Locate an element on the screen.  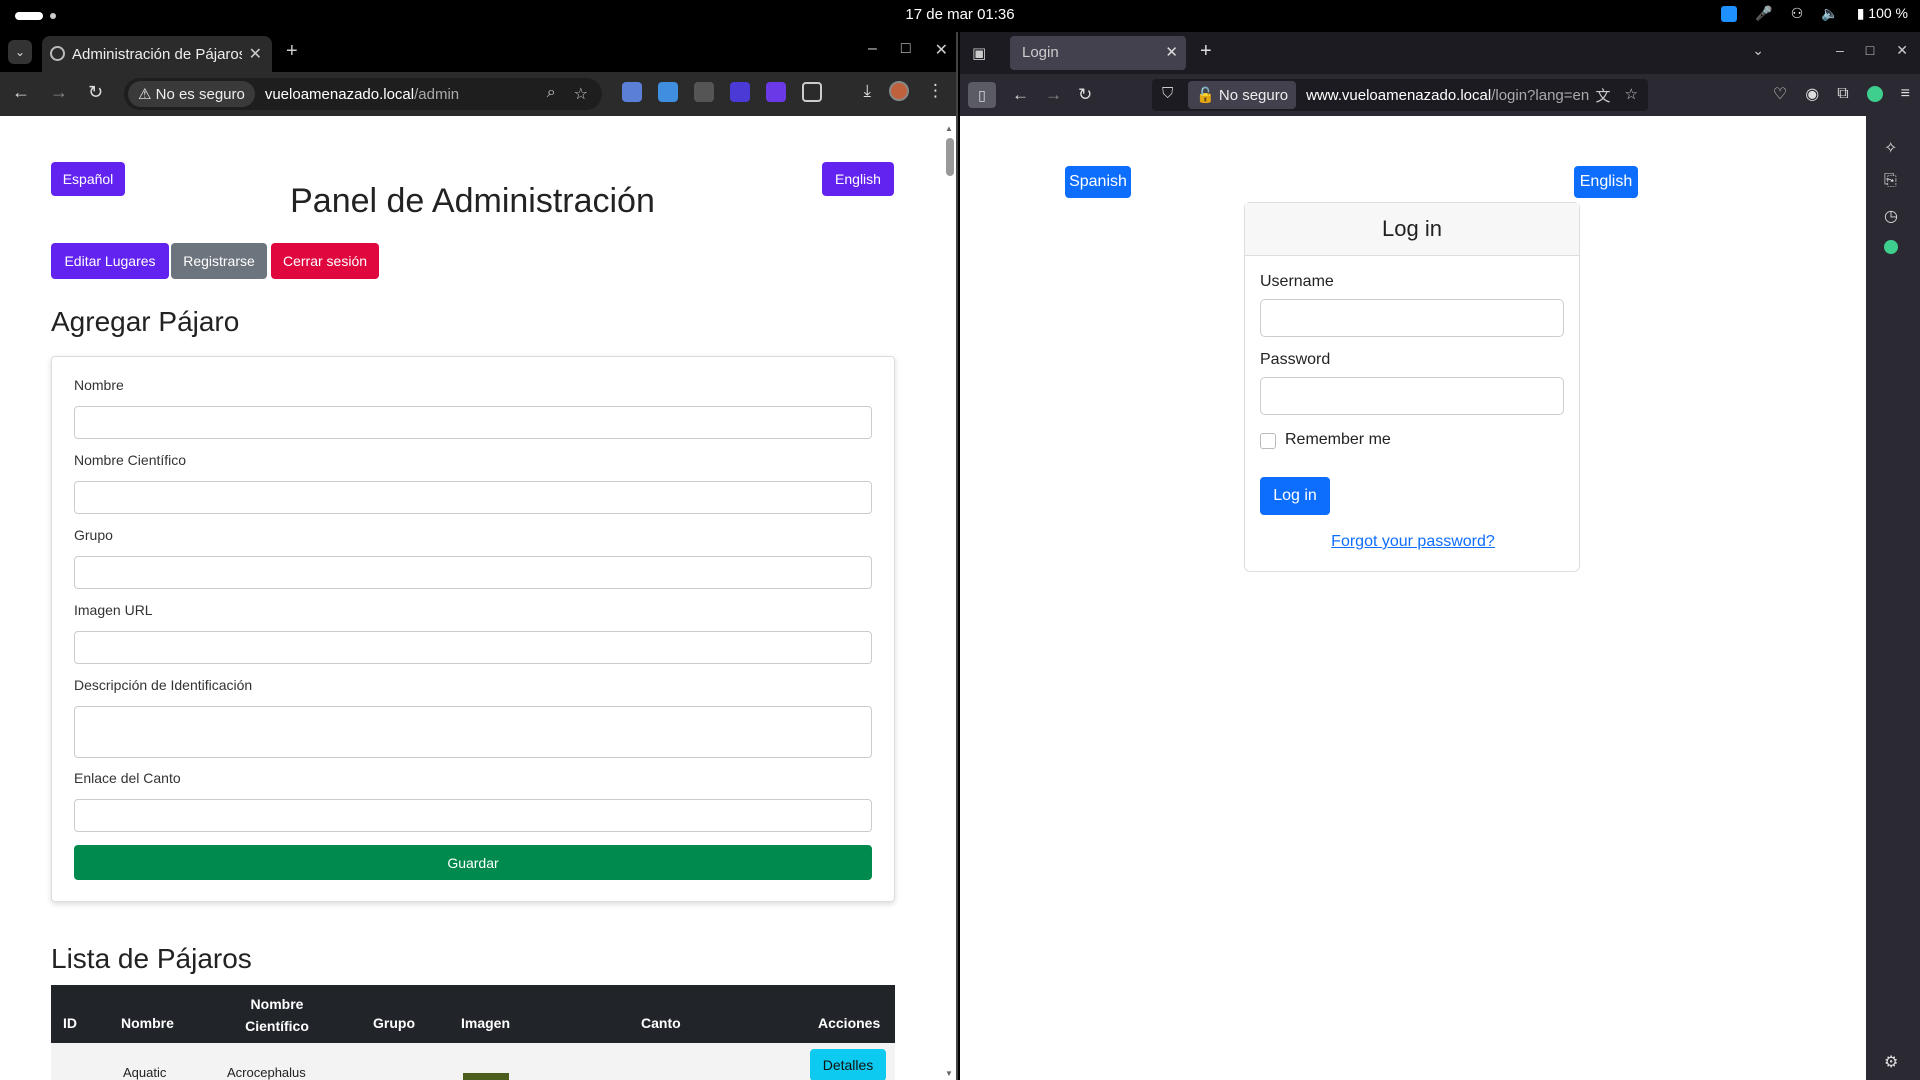
username-input is located at coordinates (1412, 318).